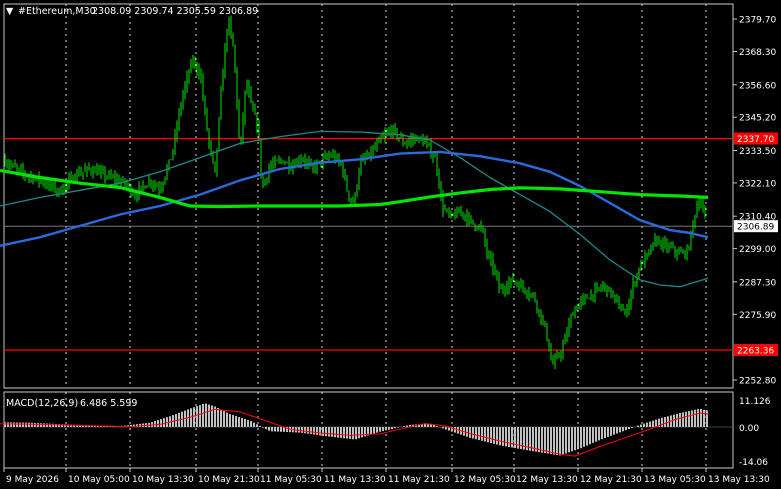 This screenshot has width=781, height=489. I want to click on x-tick-label: 12 May 21:30, so click(611, 480).